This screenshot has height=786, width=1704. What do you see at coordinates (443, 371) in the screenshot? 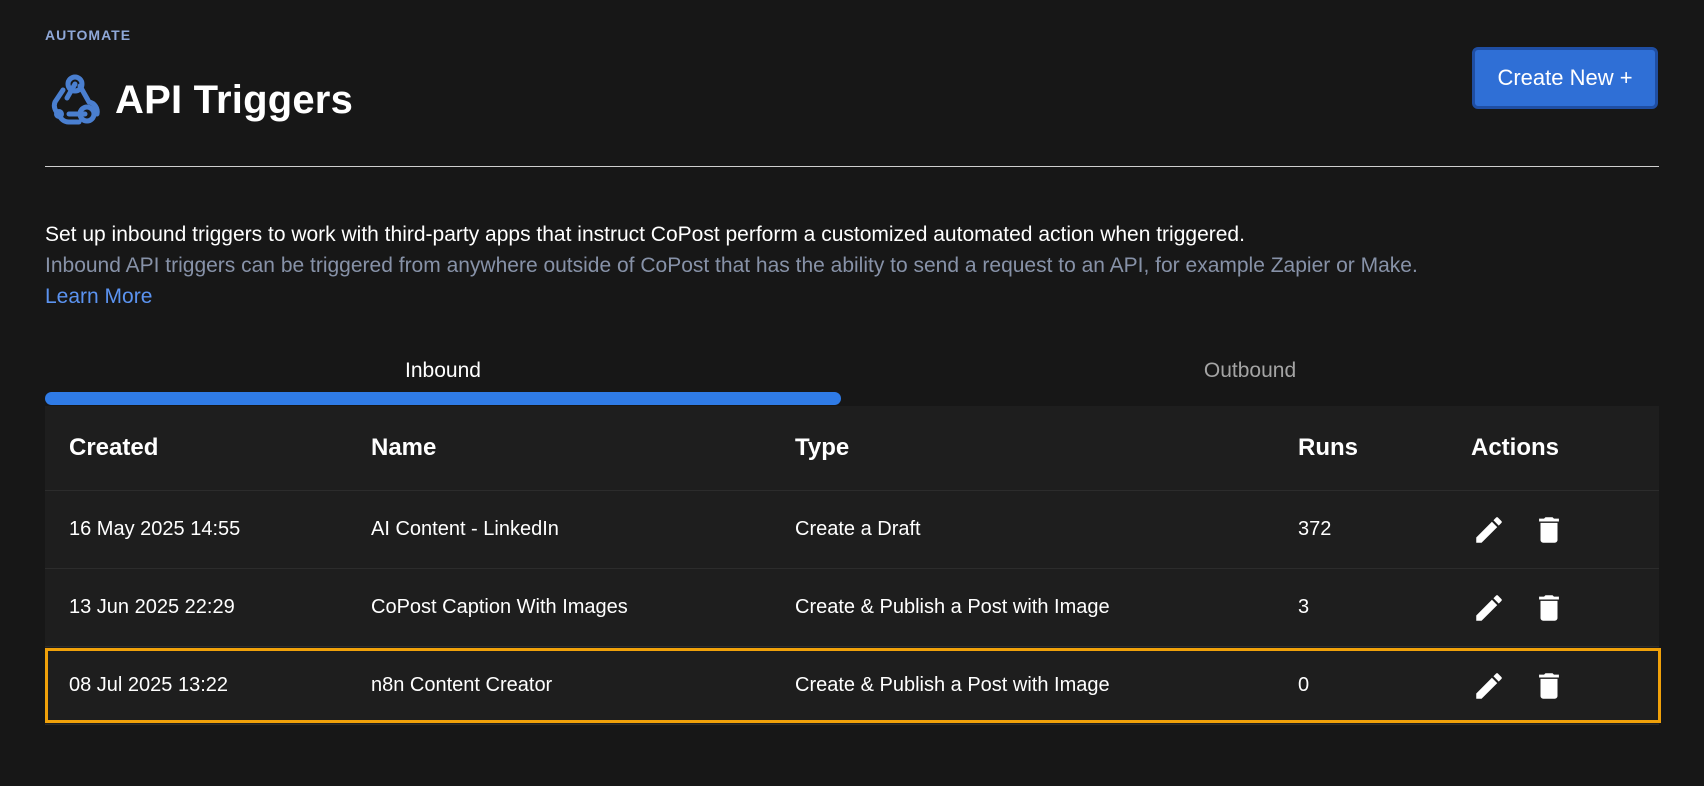
I see `tab-inbound: Inbound` at bounding box center [443, 371].